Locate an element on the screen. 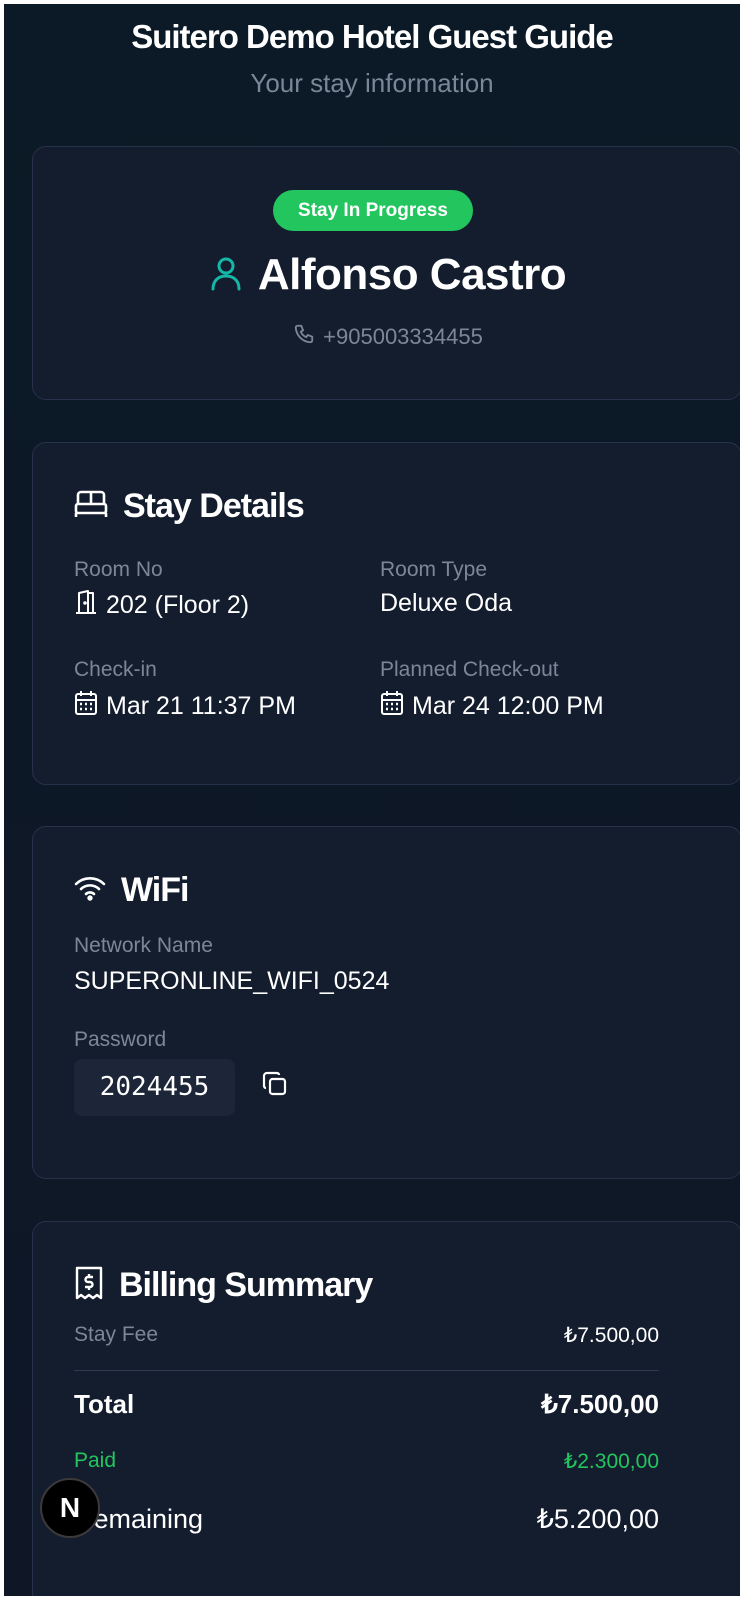  total-value: ₺7.500,00 is located at coordinates (600, 1403).